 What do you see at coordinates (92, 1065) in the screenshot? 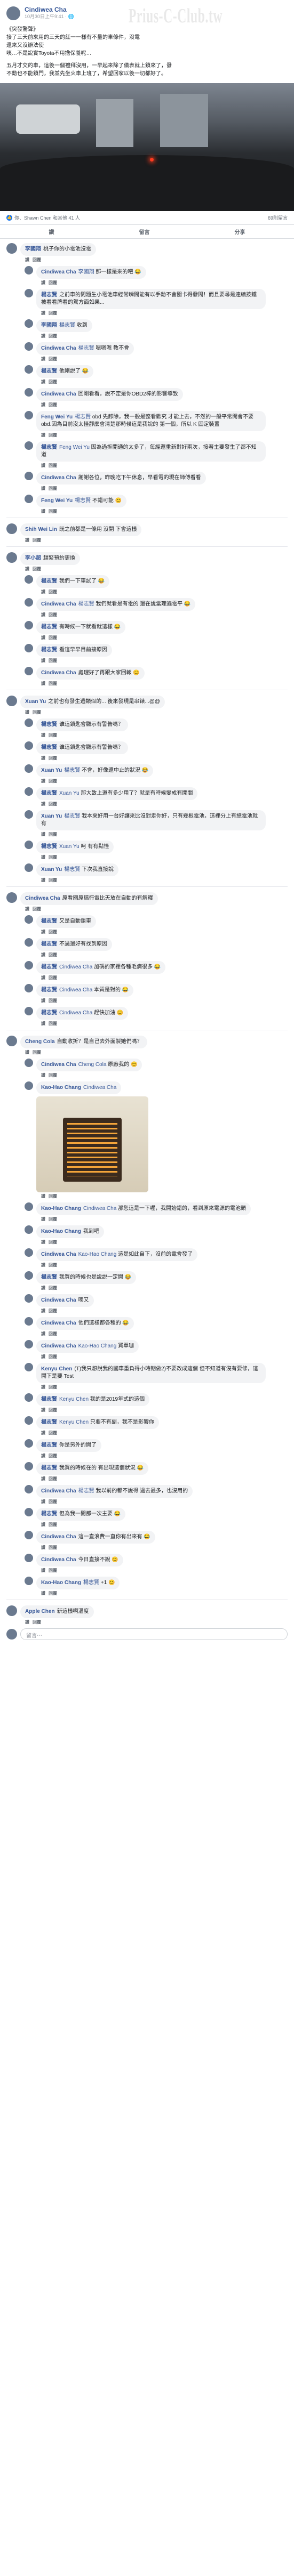
I see `mention-tag: Cheng Cola` at bounding box center [92, 1065].